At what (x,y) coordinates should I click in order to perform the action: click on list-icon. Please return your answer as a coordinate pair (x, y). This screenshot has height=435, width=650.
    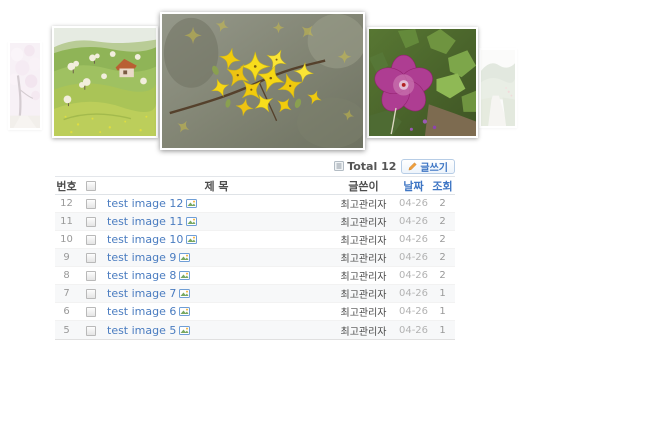
    Looking at the image, I should click on (339, 166).